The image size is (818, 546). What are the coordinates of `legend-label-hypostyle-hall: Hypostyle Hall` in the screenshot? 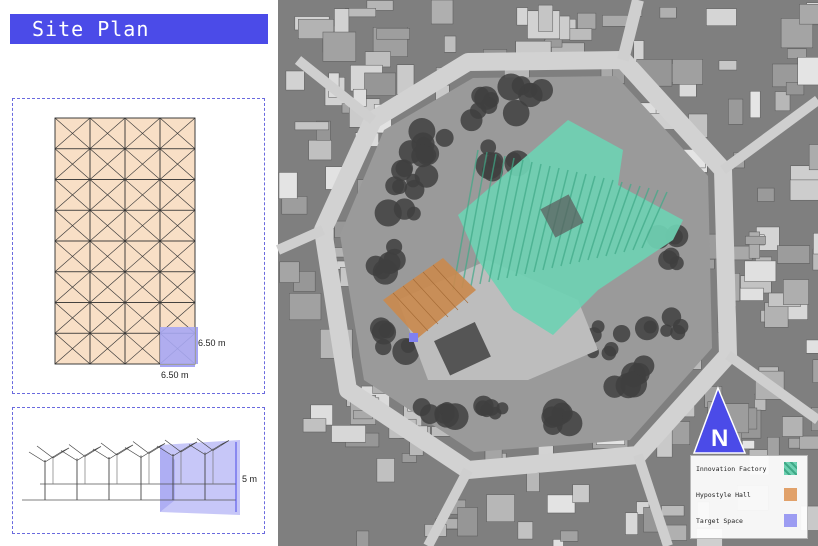 It's located at (723, 495).